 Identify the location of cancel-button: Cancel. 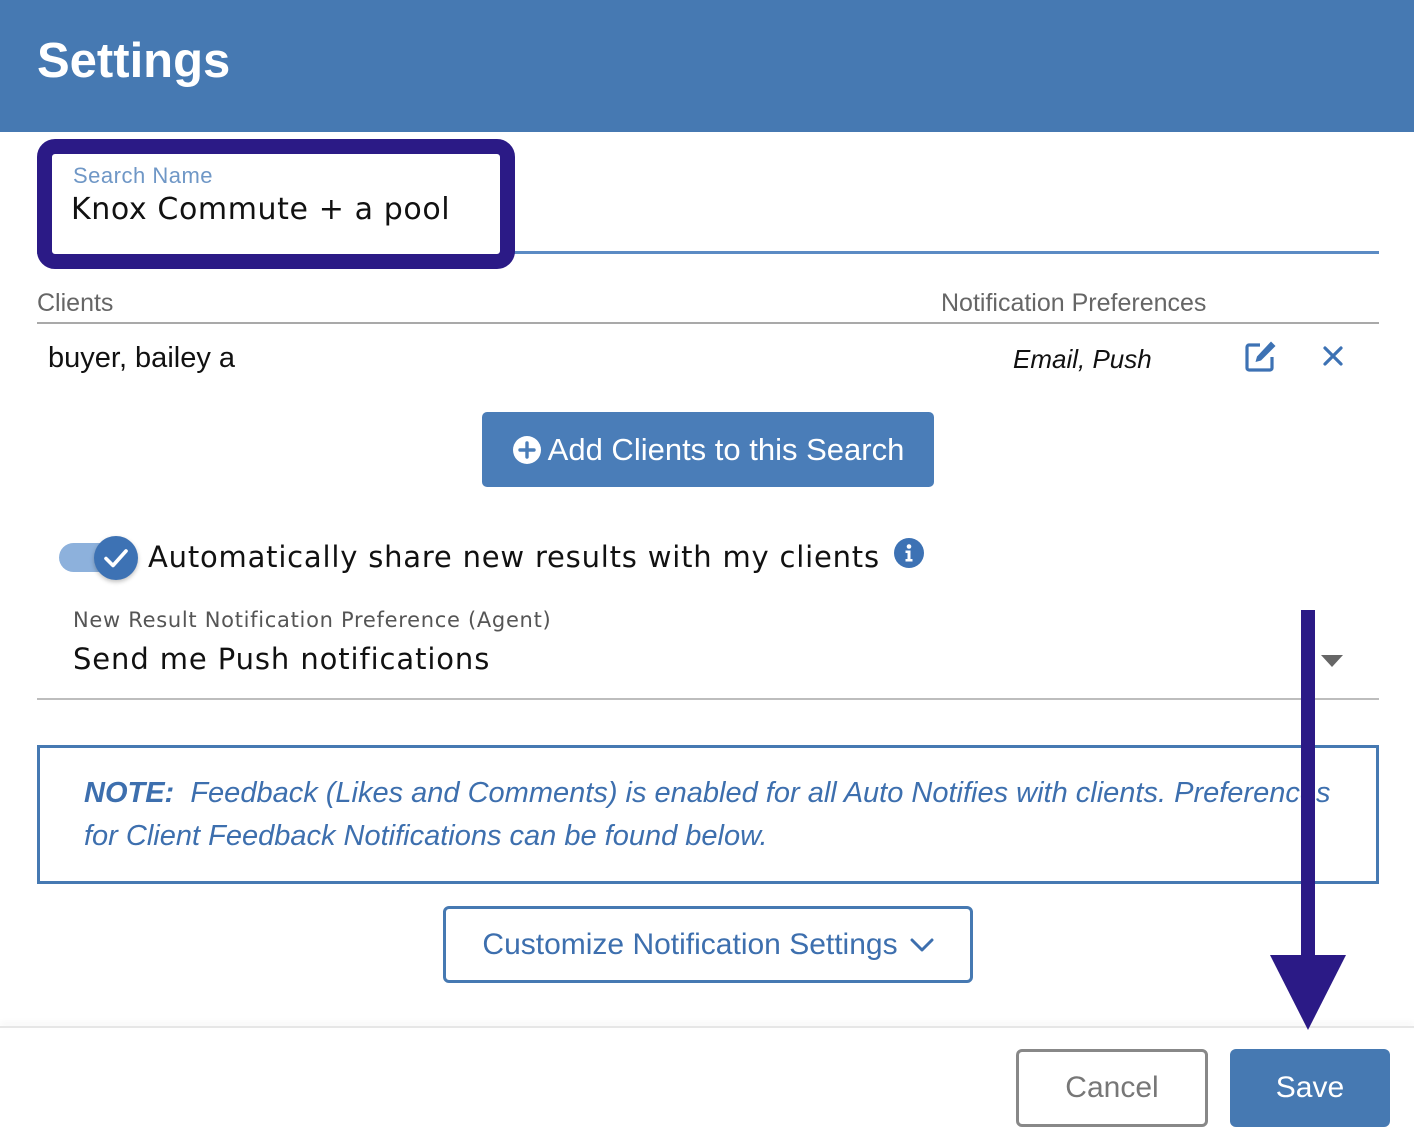
(1112, 1088).